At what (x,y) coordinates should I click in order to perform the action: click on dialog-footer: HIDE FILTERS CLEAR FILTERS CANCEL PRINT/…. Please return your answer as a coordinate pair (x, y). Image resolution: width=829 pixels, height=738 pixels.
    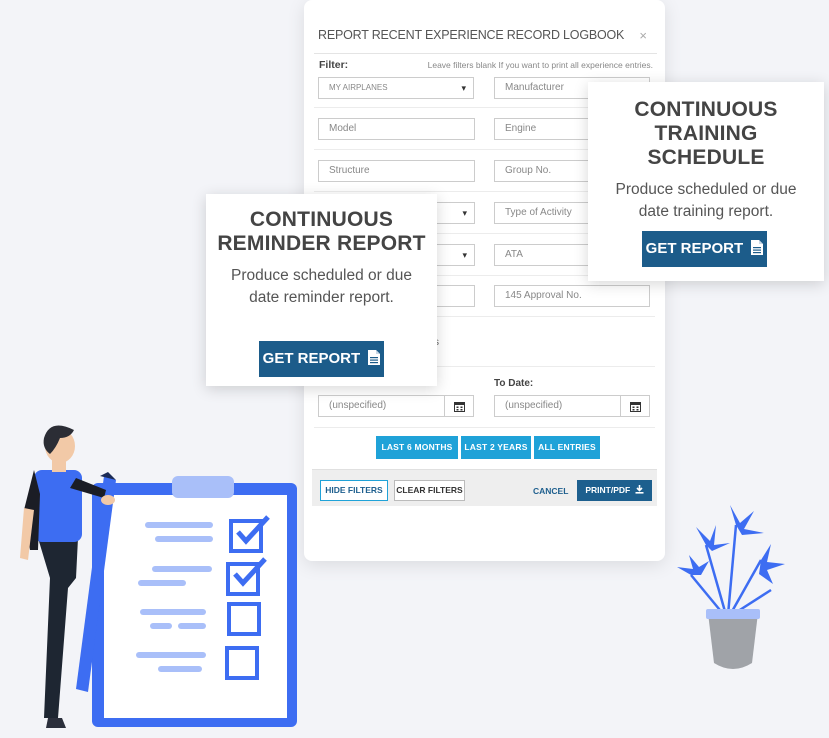
    Looking at the image, I should click on (484, 487).